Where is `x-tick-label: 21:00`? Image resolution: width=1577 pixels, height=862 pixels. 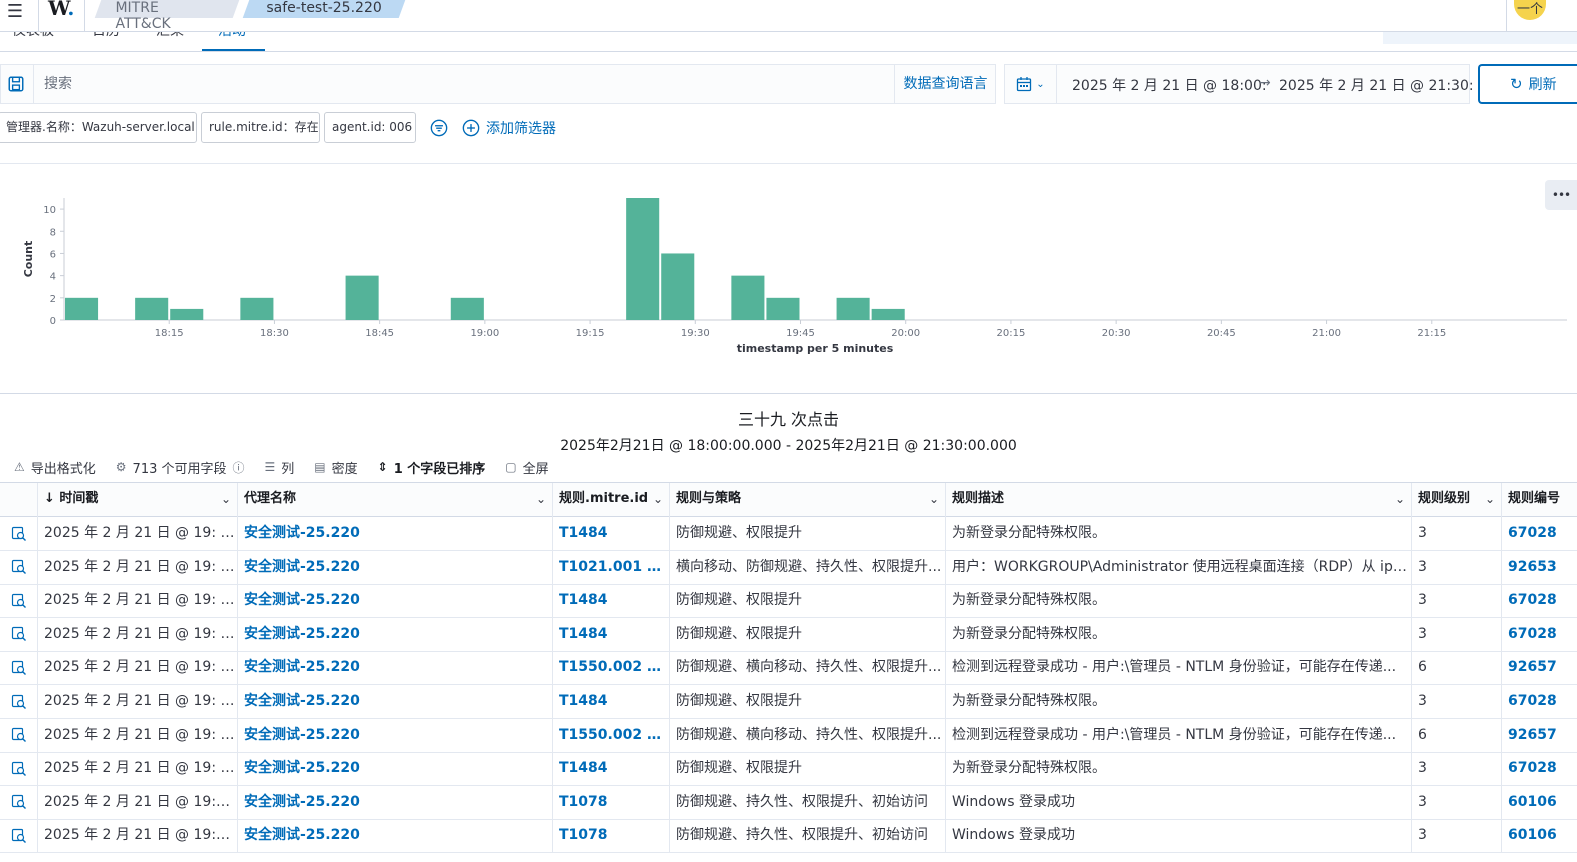 x-tick-label: 21:00 is located at coordinates (1326, 333).